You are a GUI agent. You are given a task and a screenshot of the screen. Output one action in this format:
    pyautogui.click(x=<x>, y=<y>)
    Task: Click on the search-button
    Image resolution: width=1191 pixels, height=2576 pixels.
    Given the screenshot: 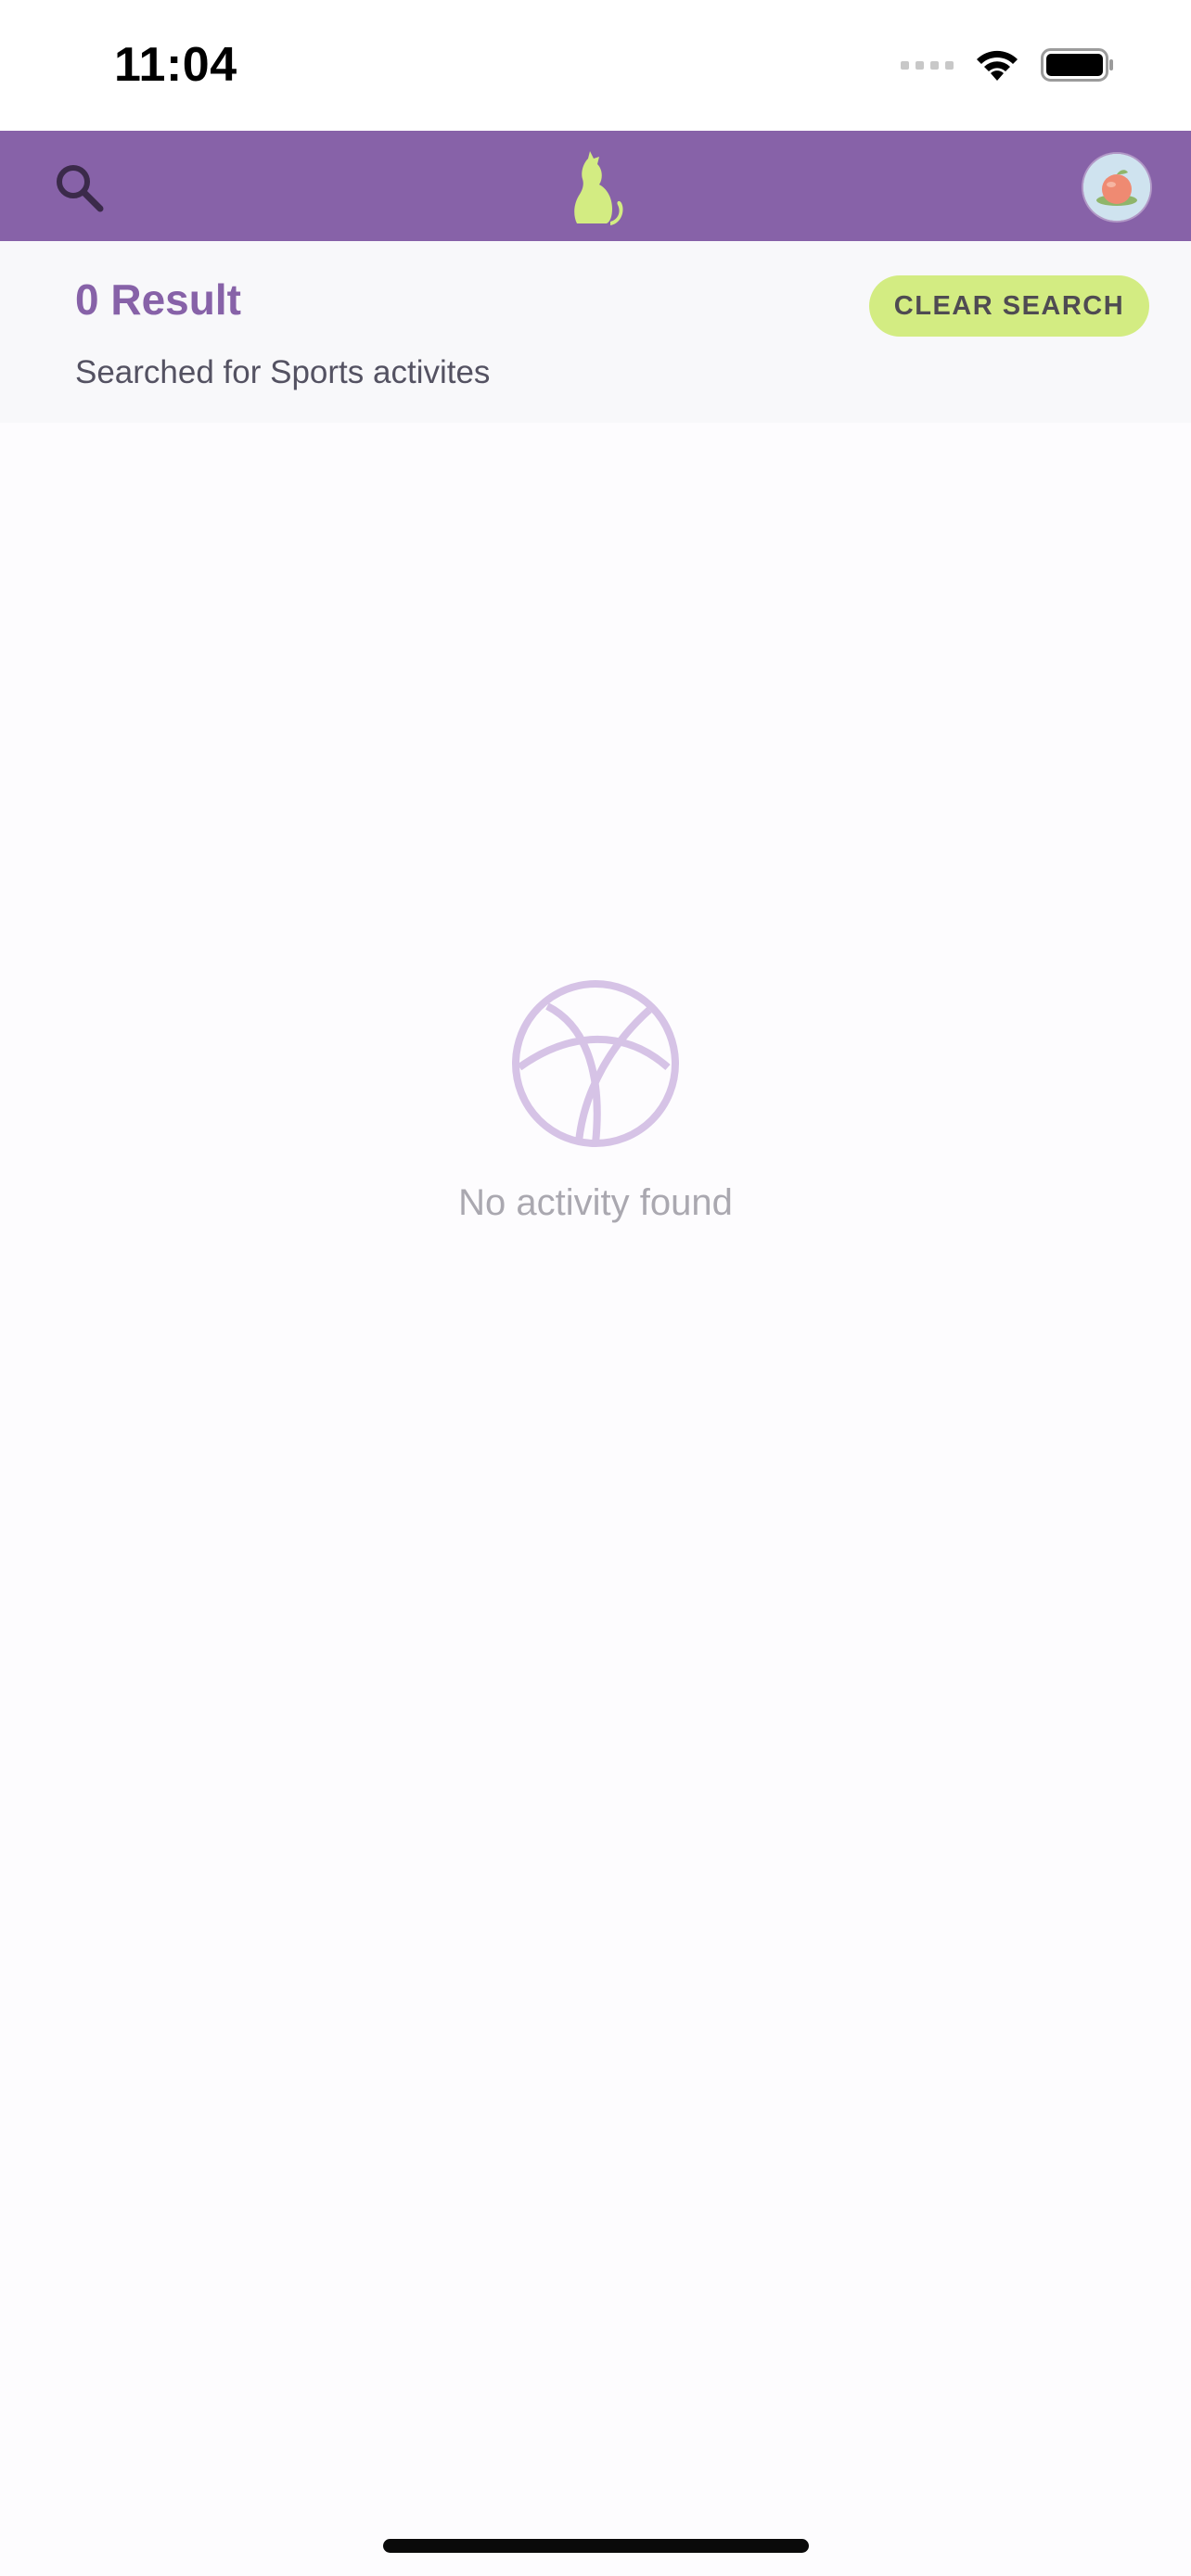 What is the action you would take?
    pyautogui.click(x=79, y=187)
    